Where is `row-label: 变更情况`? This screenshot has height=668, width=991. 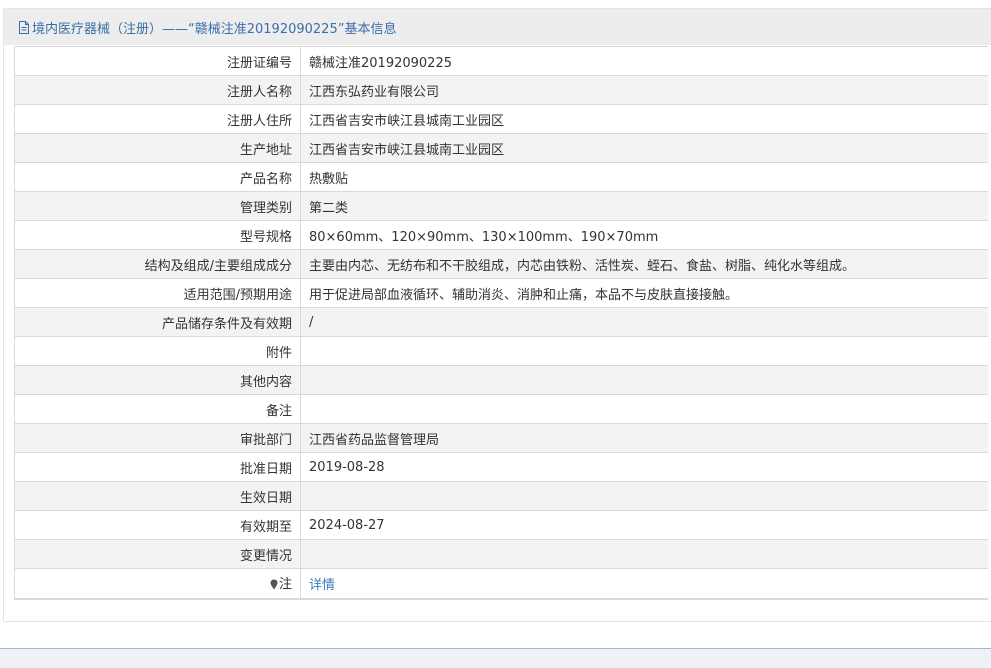
row-label: 变更情况 is located at coordinates (157, 554).